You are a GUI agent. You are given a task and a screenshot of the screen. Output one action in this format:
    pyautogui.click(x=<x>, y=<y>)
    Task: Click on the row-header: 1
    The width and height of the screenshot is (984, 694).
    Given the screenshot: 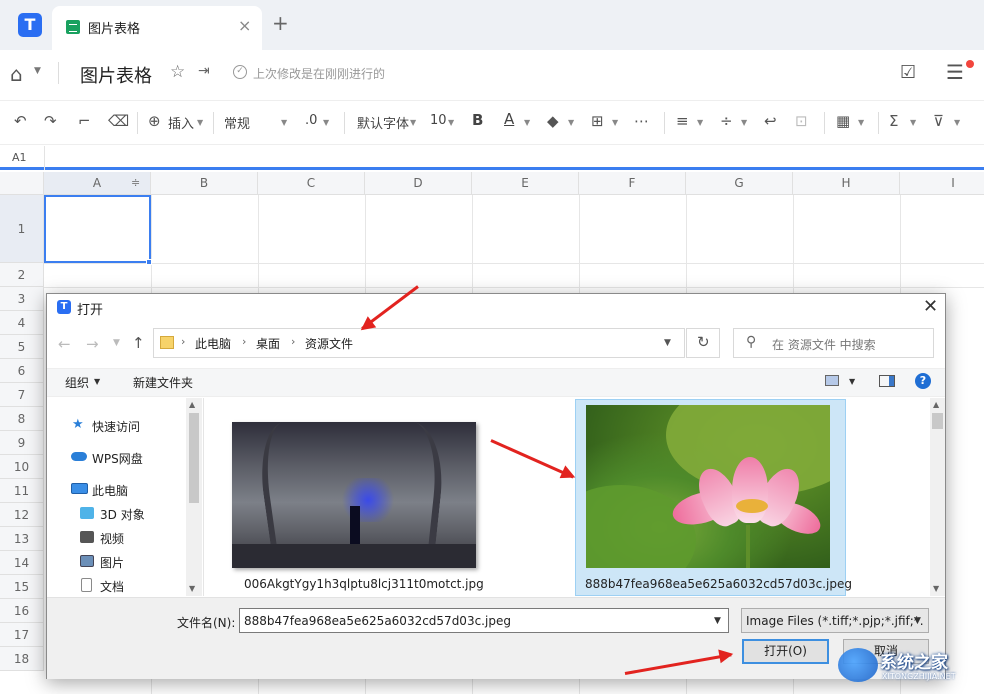 What is the action you would take?
    pyautogui.click(x=22, y=229)
    